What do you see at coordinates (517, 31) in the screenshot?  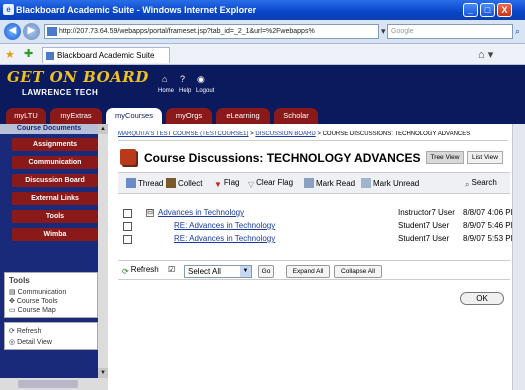 I see `search-icon: ⌕` at bounding box center [517, 31].